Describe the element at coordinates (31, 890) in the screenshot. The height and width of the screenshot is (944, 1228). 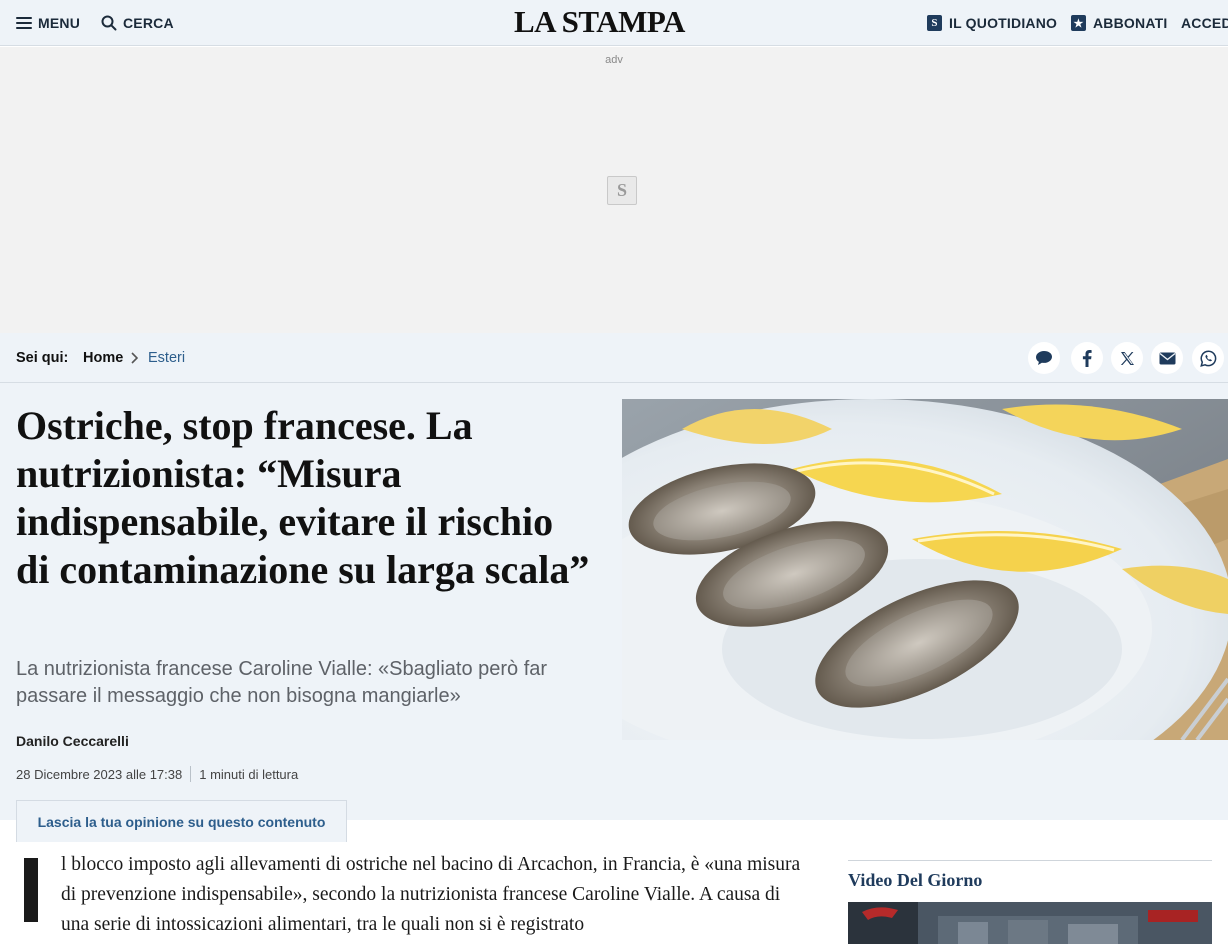
I see `drop-cap` at that location.